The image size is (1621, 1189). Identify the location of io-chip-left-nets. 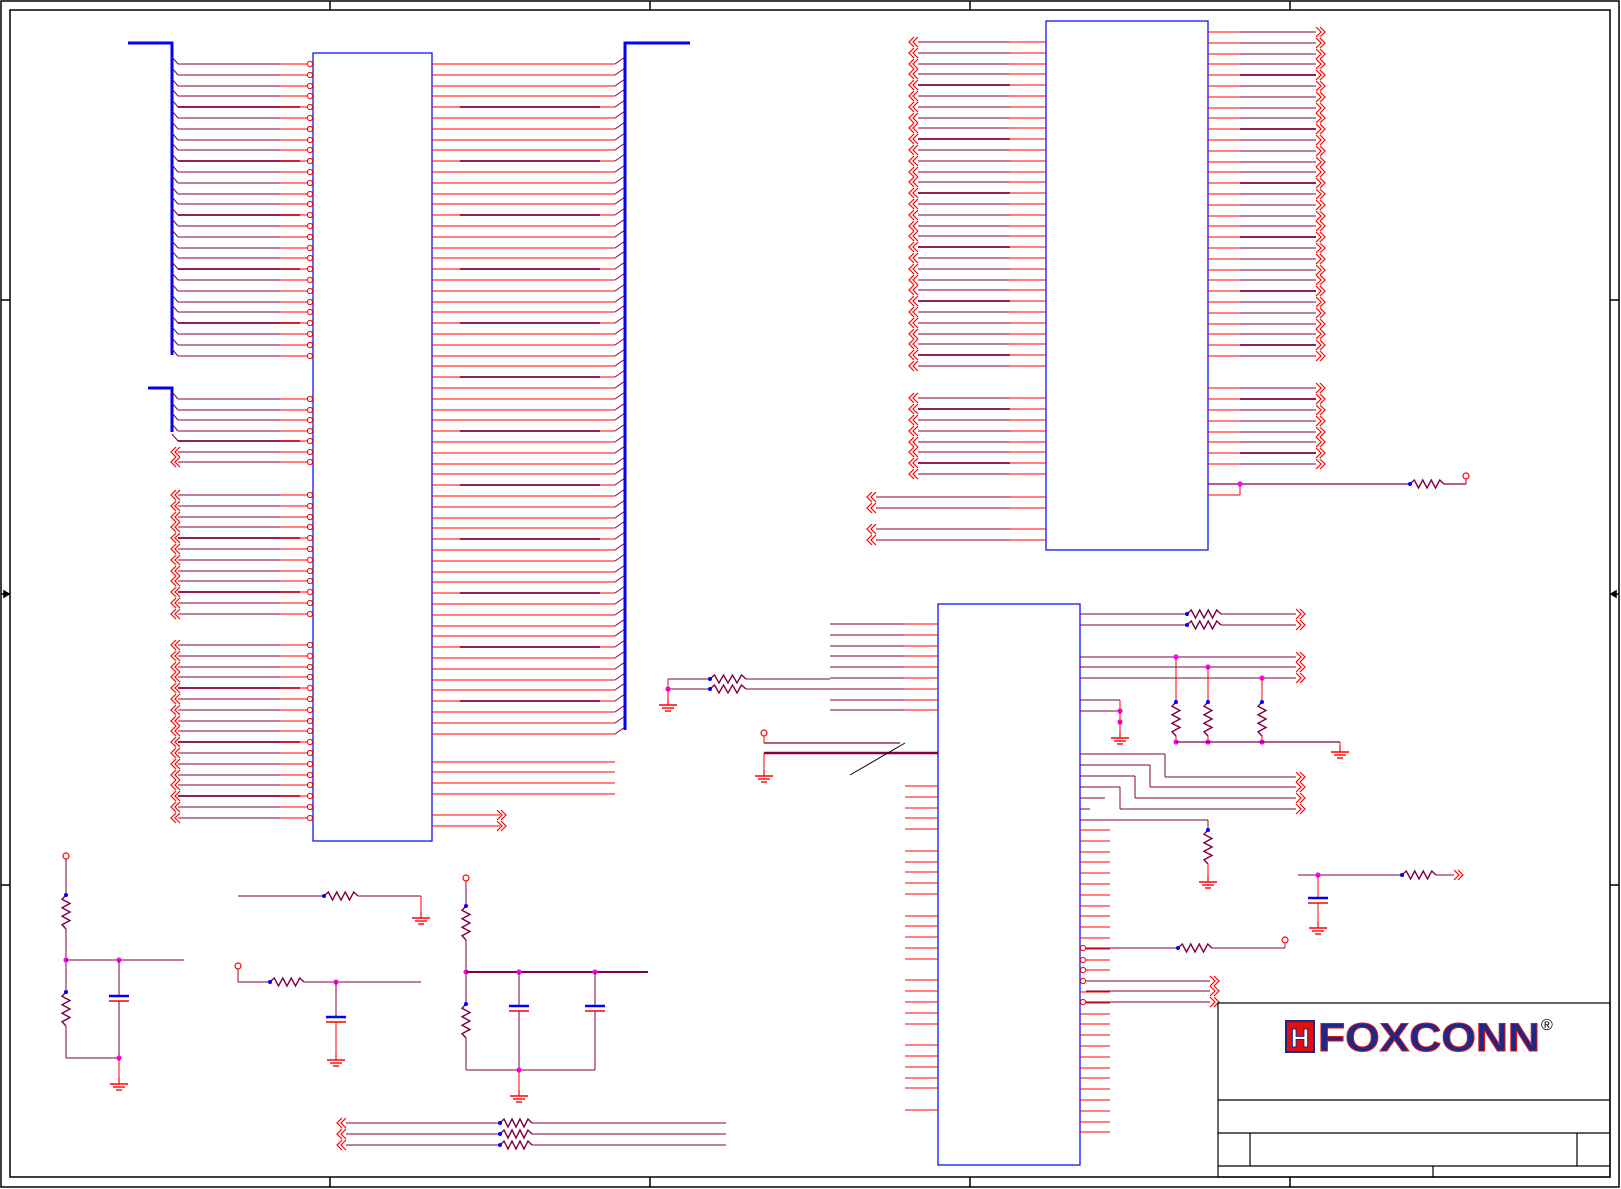
(798, 867).